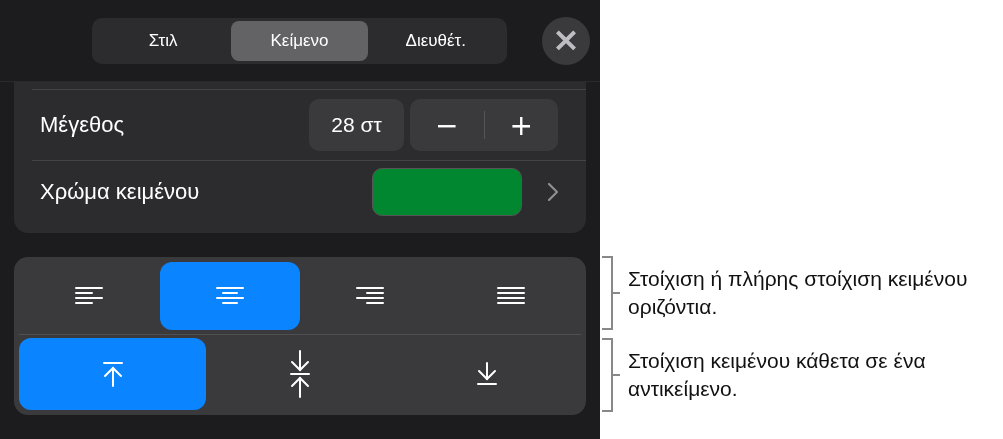 This screenshot has width=1003, height=439. What do you see at coordinates (356, 125) in the screenshot?
I see `size-value: 28 στ` at bounding box center [356, 125].